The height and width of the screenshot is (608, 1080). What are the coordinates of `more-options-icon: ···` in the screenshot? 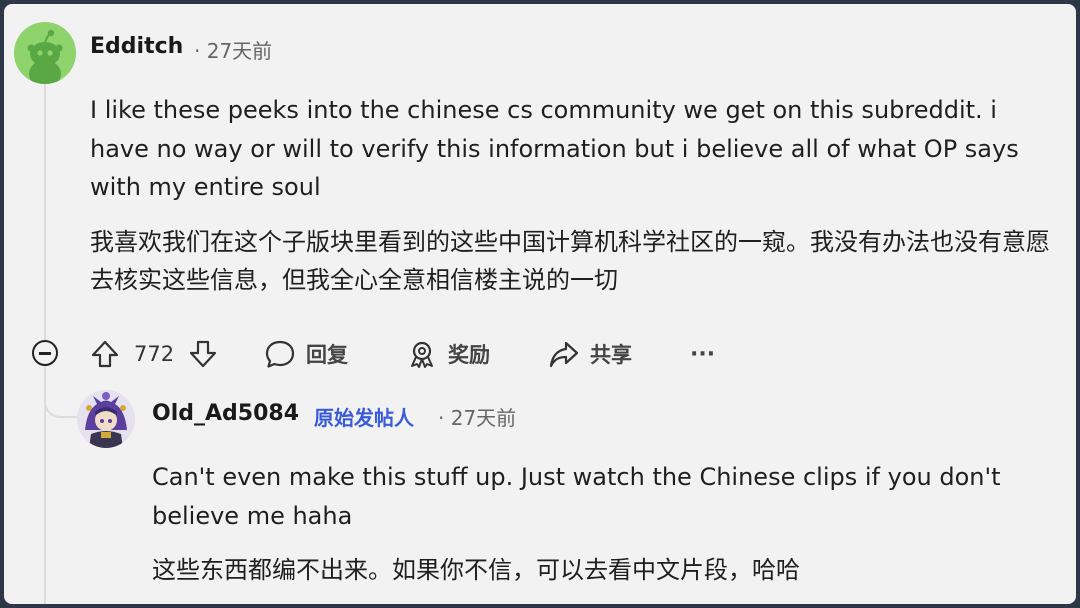 It's located at (703, 354).